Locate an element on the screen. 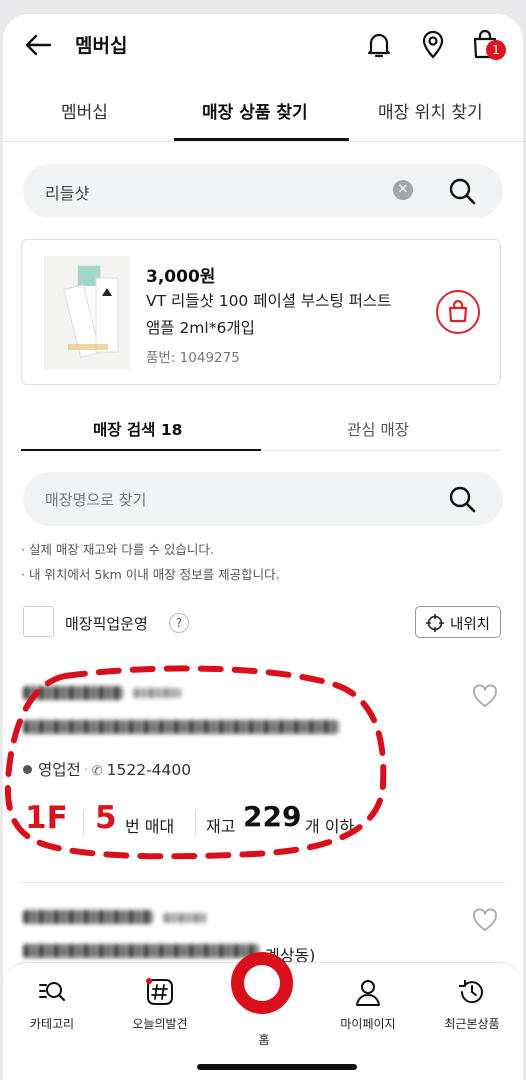 The width and height of the screenshot is (526, 1080). product-code: 품번: 1049275 is located at coordinates (193, 358).